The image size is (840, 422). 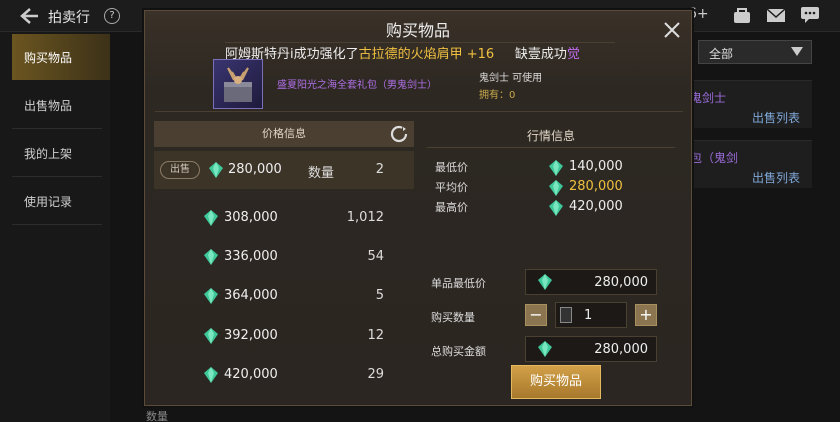 I want to click on price-value: 280,000, so click(x=255, y=169).